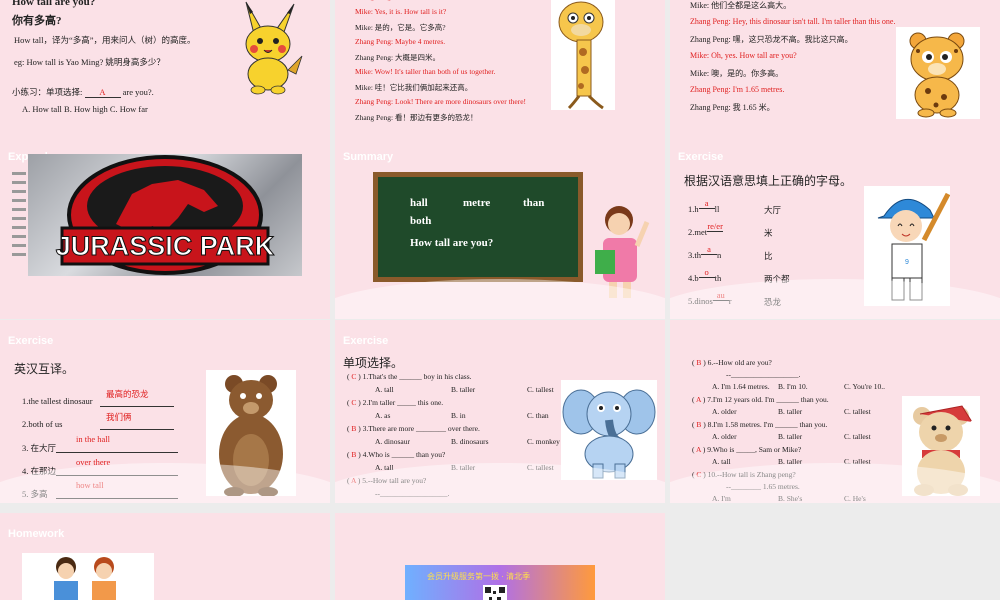 The width and height of the screenshot is (1000, 600). Describe the element at coordinates (698, 449) in the screenshot. I see `choice-answer: A` at that location.